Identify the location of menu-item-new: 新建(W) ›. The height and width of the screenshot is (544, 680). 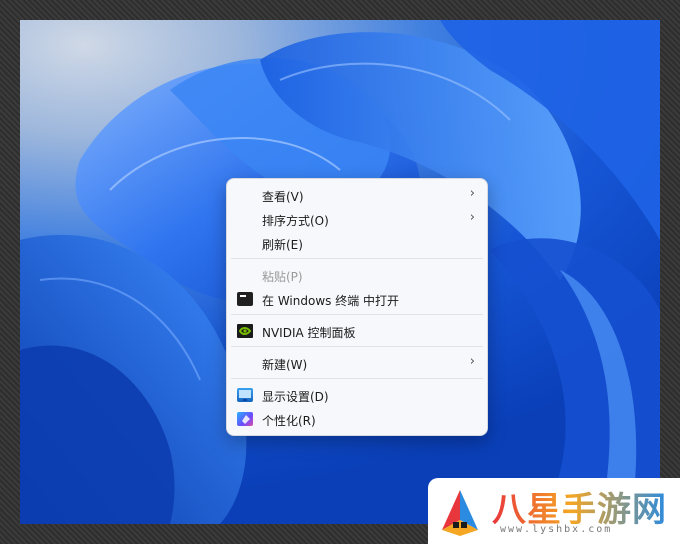
(357, 363).